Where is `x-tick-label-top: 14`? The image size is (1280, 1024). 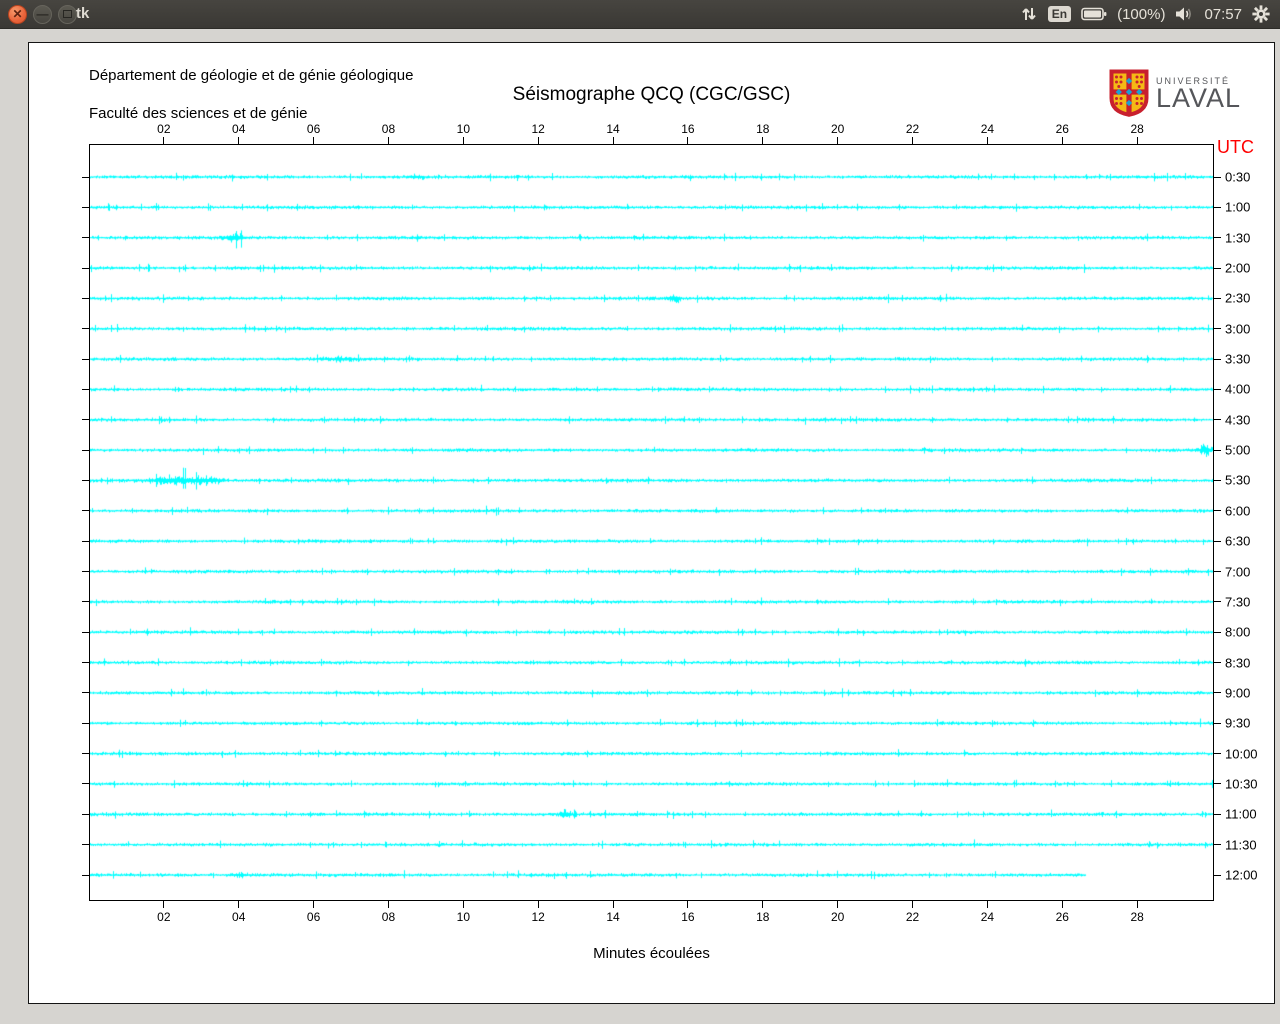 x-tick-label-top: 14 is located at coordinates (613, 129).